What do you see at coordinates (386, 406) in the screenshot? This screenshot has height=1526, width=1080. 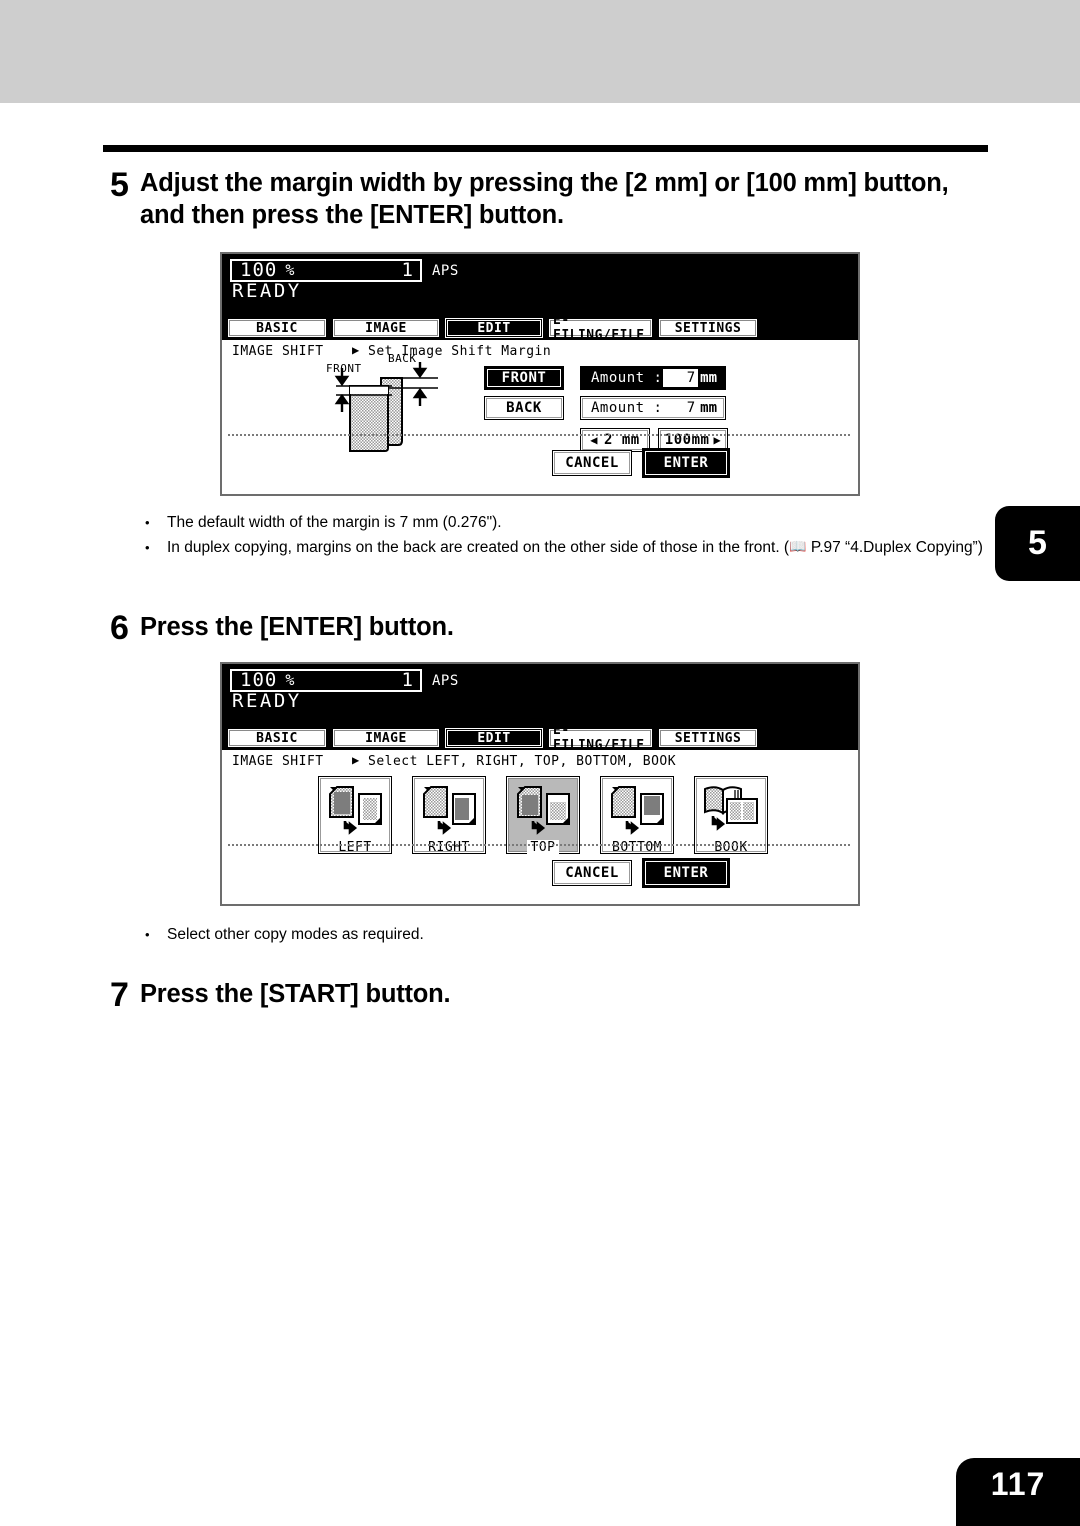 I see `diagram-graphic` at bounding box center [386, 406].